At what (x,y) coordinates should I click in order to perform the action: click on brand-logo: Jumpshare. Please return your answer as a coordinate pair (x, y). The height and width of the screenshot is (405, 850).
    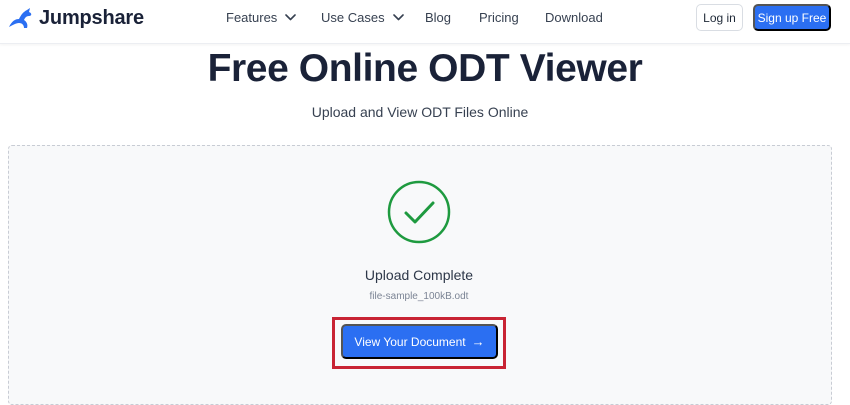
    Looking at the image, I should click on (75, 18).